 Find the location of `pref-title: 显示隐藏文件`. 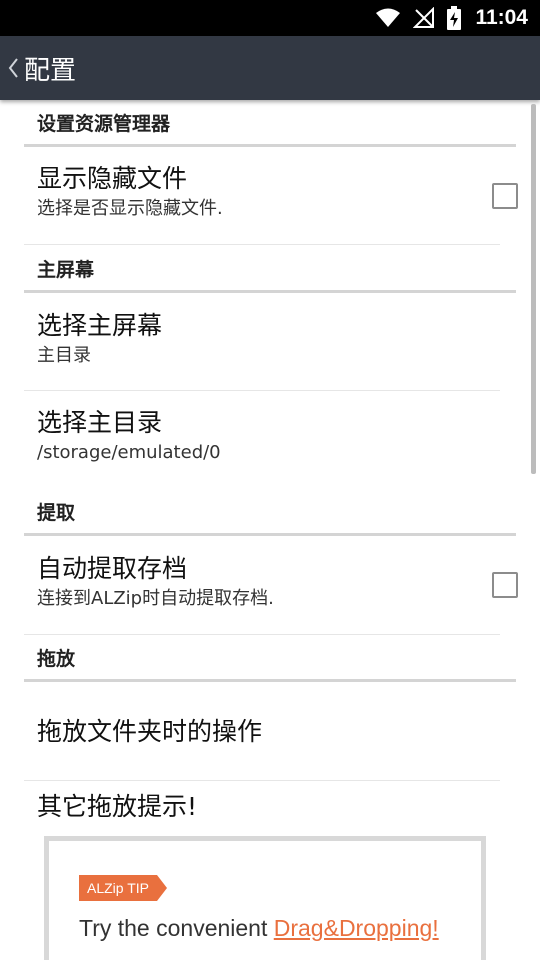

pref-title: 显示隐藏文件 is located at coordinates (112, 178).